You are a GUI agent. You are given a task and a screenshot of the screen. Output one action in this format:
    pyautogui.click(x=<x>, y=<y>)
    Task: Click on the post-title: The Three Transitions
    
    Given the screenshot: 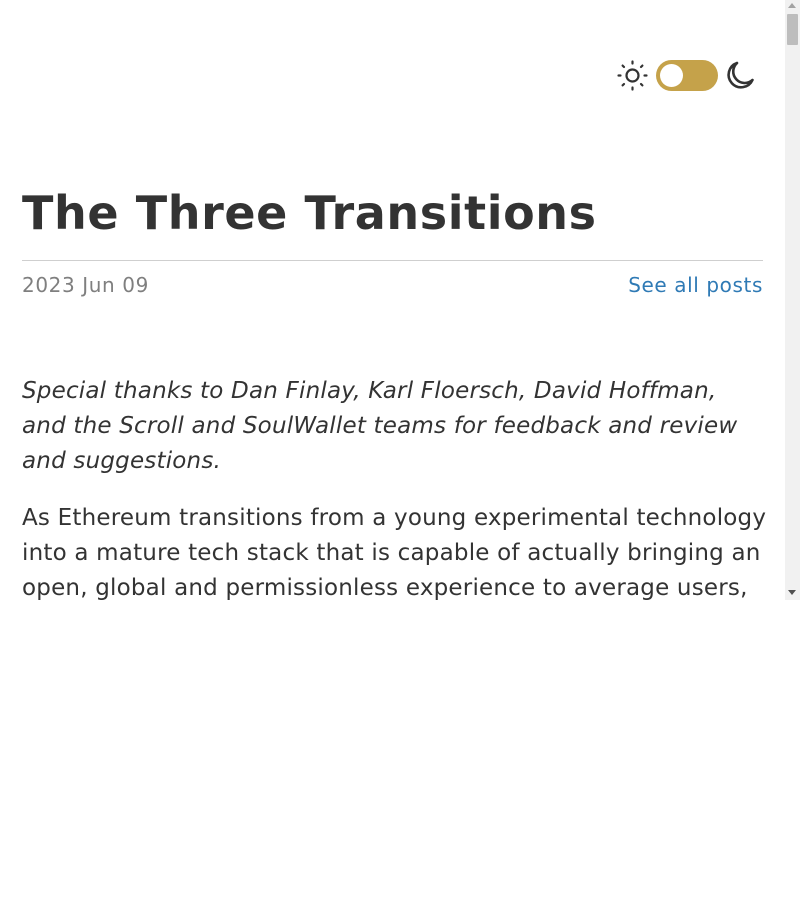 What is the action you would take?
    pyautogui.click(x=309, y=213)
    